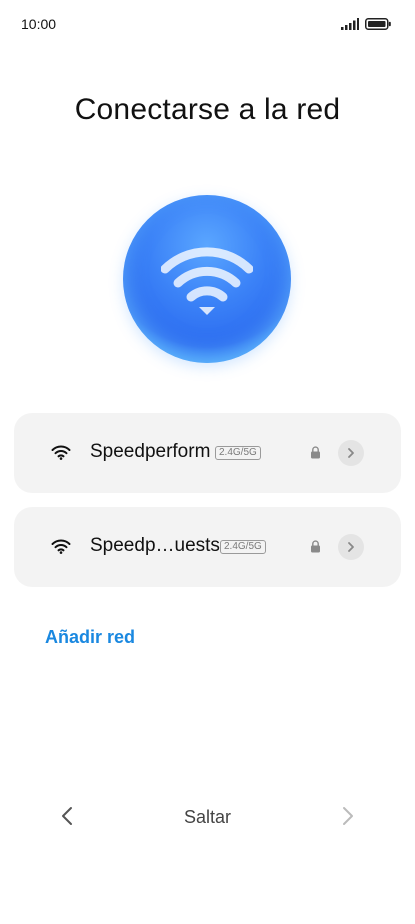 Image resolution: width=415 pixels, height=924 pixels. I want to click on status-bar: 10:00, so click(207, 25).